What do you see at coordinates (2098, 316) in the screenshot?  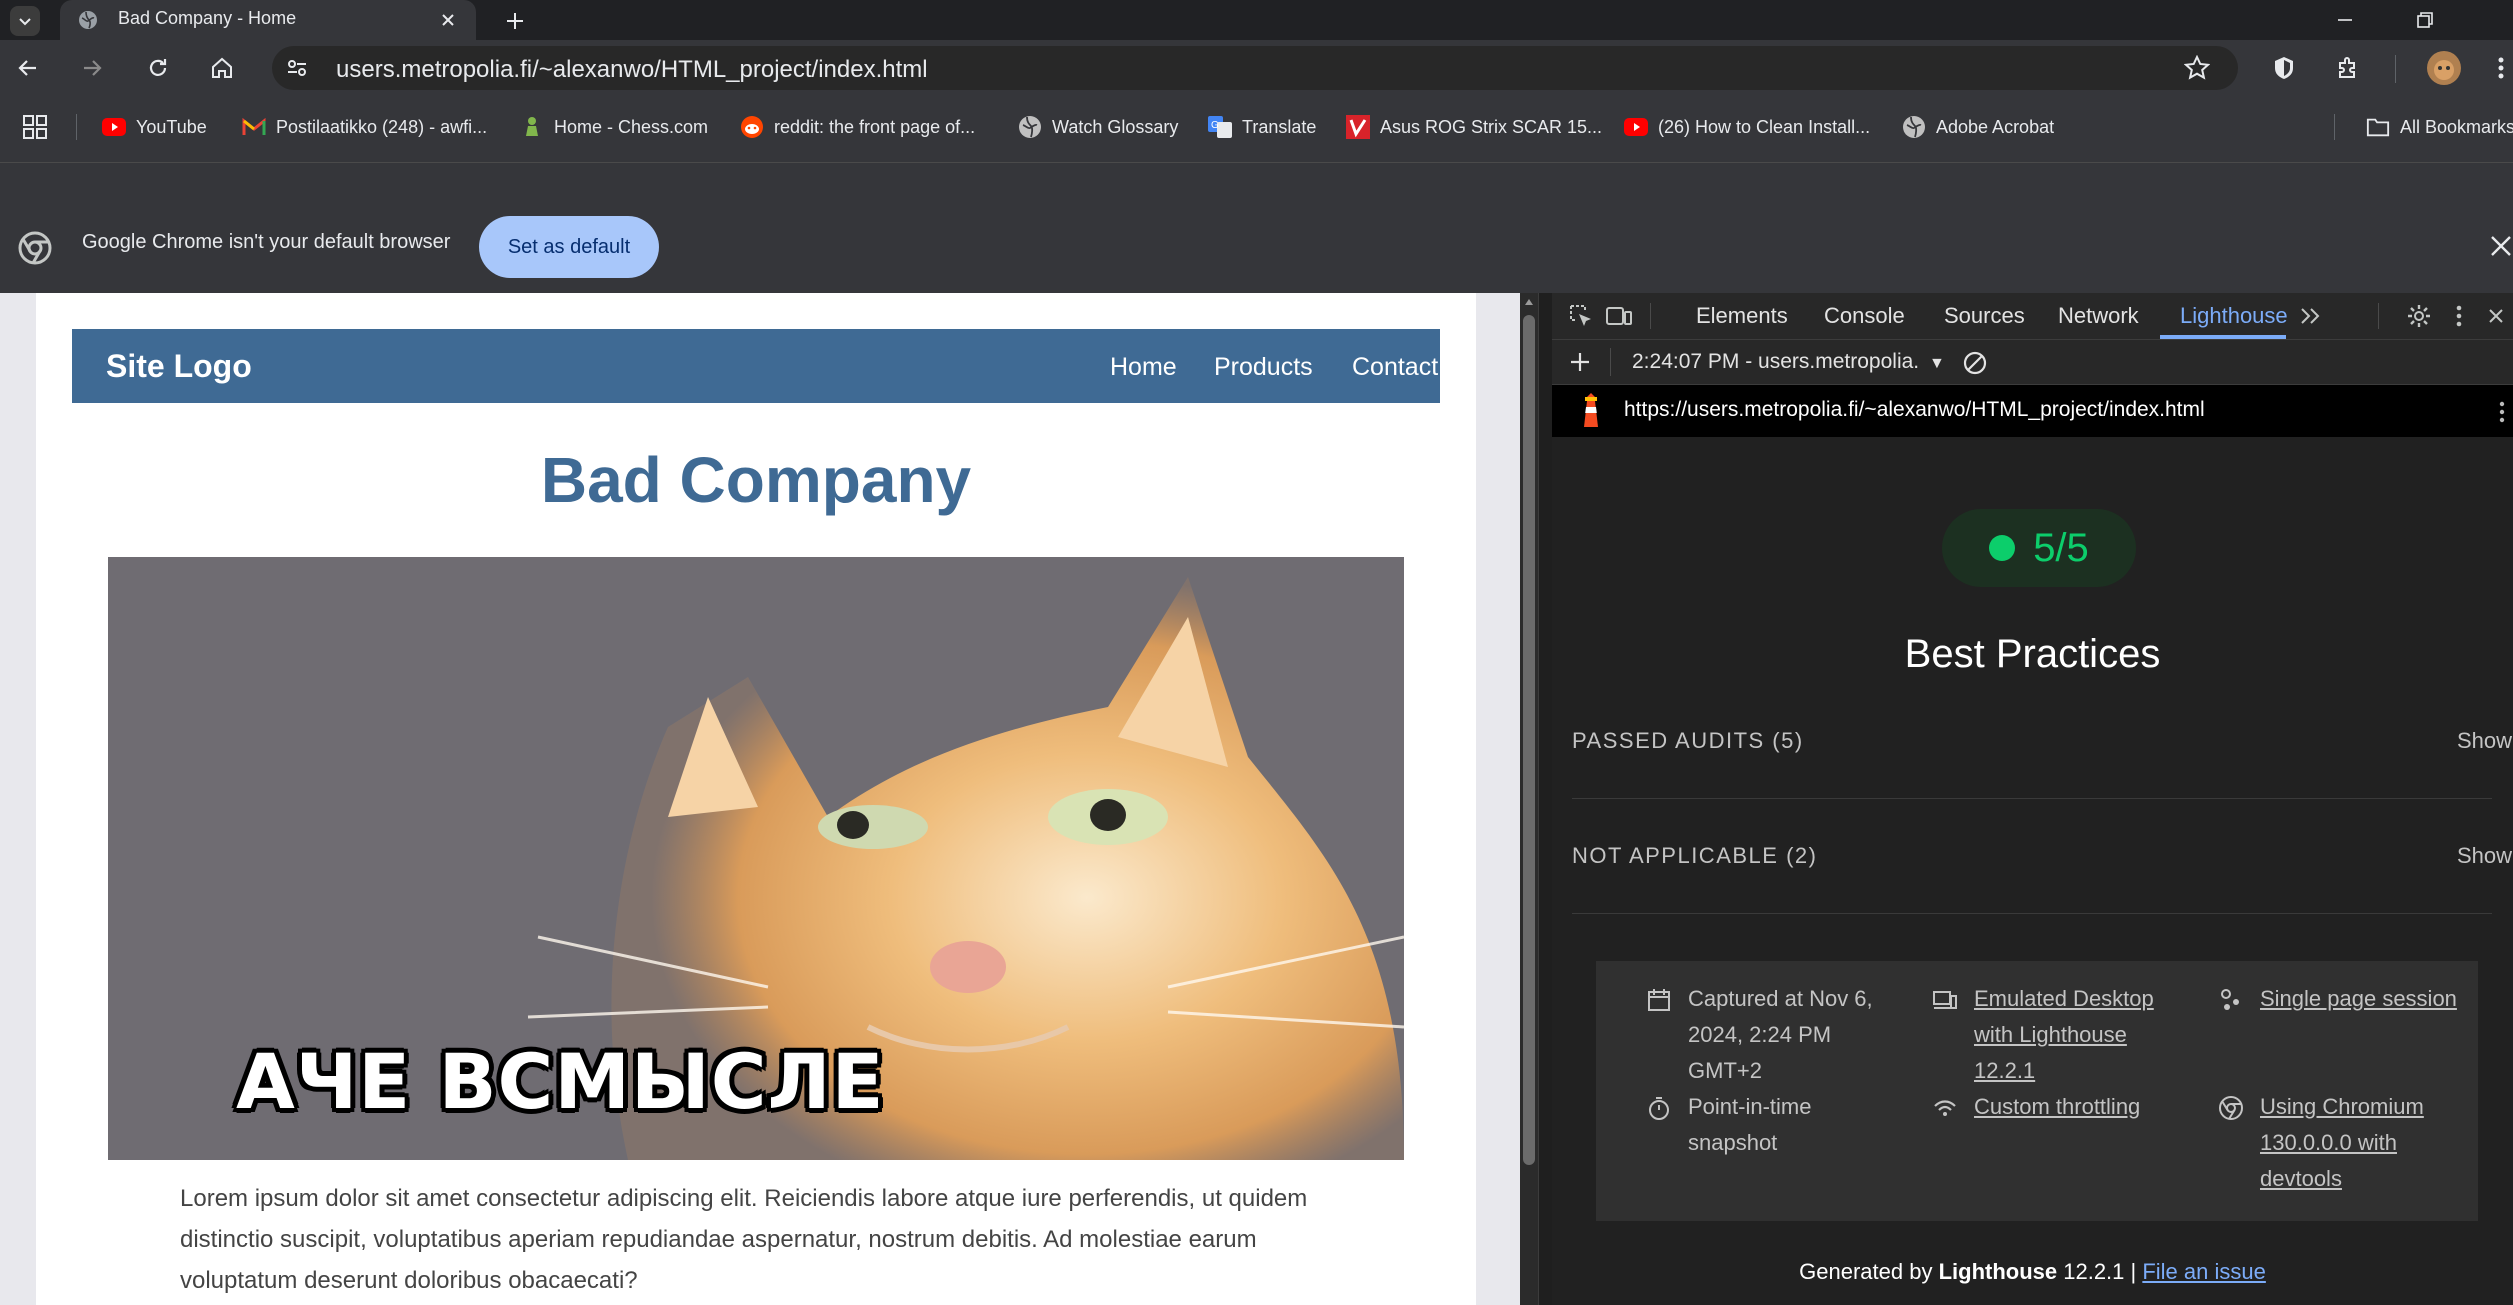 I see `tab-network: Network` at bounding box center [2098, 316].